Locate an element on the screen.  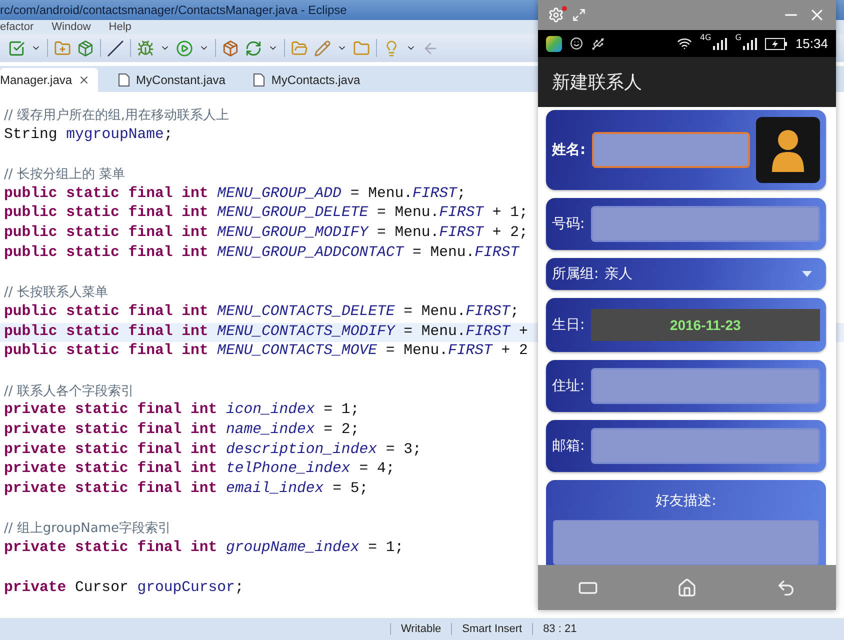
code-line: public static final int MENU_GROUP_MODIFY = Menu.FIRST + 2; is located at coordinates (266, 233).